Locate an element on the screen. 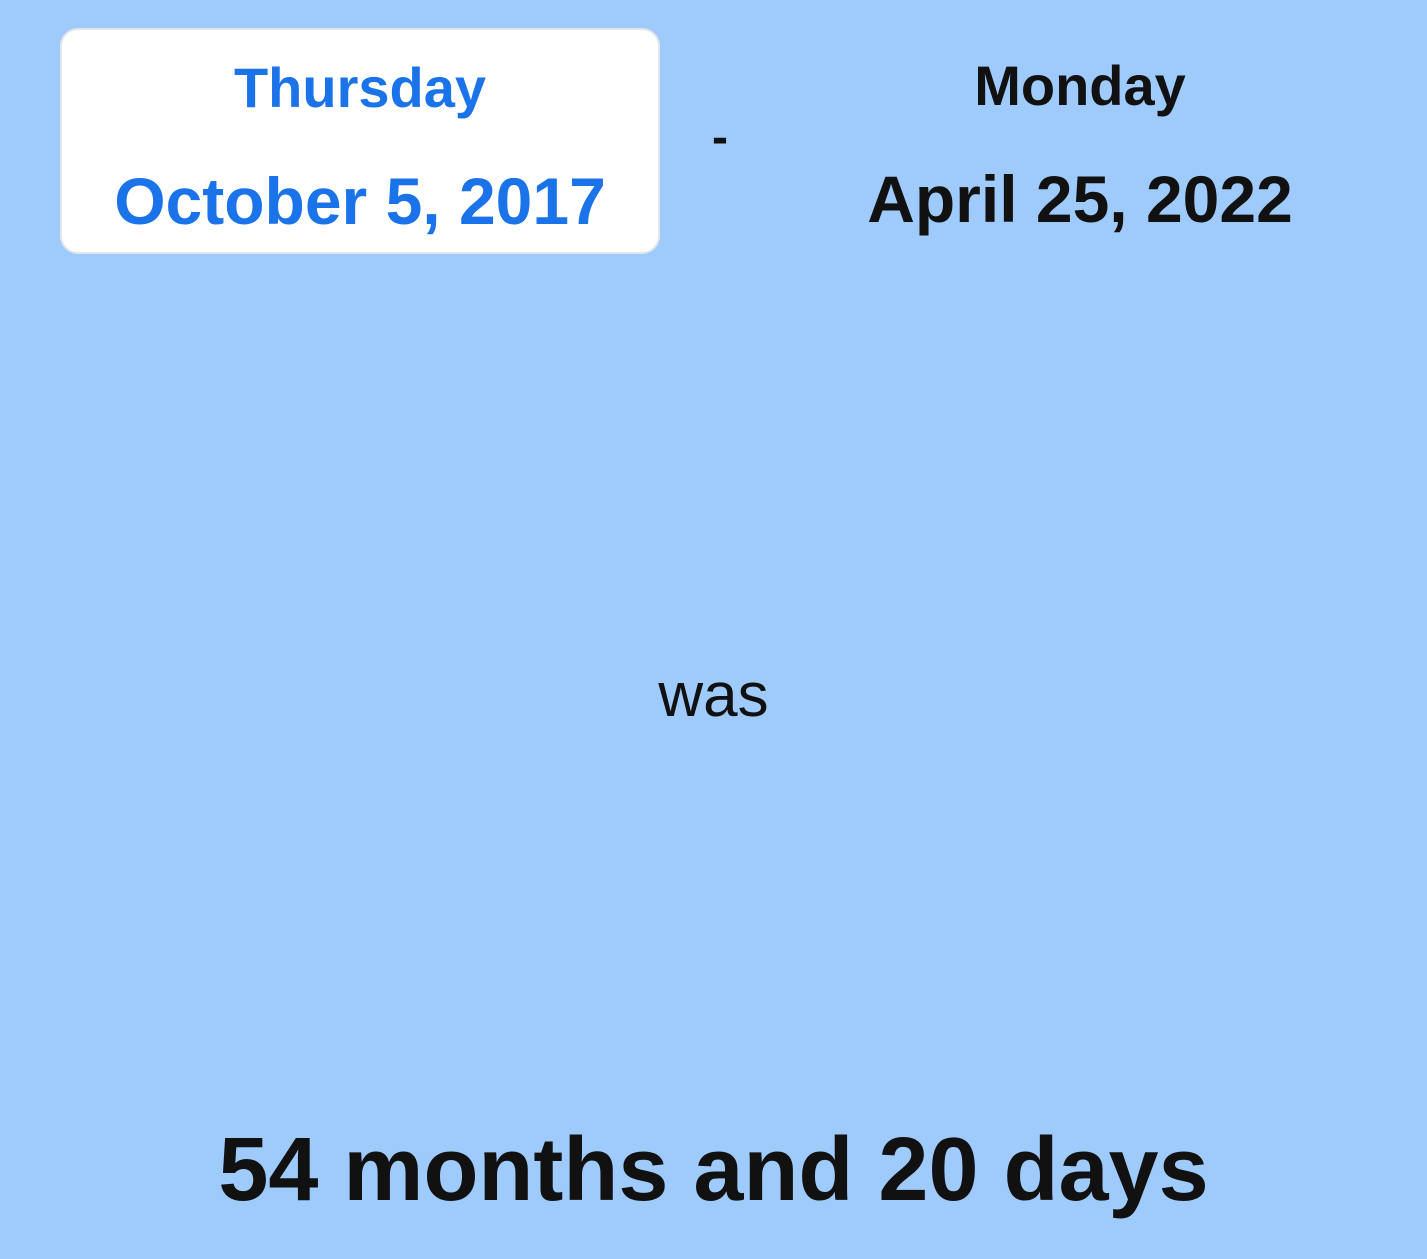  end-date-picker: Monday April 25, 2022 is located at coordinates (1080, 141).